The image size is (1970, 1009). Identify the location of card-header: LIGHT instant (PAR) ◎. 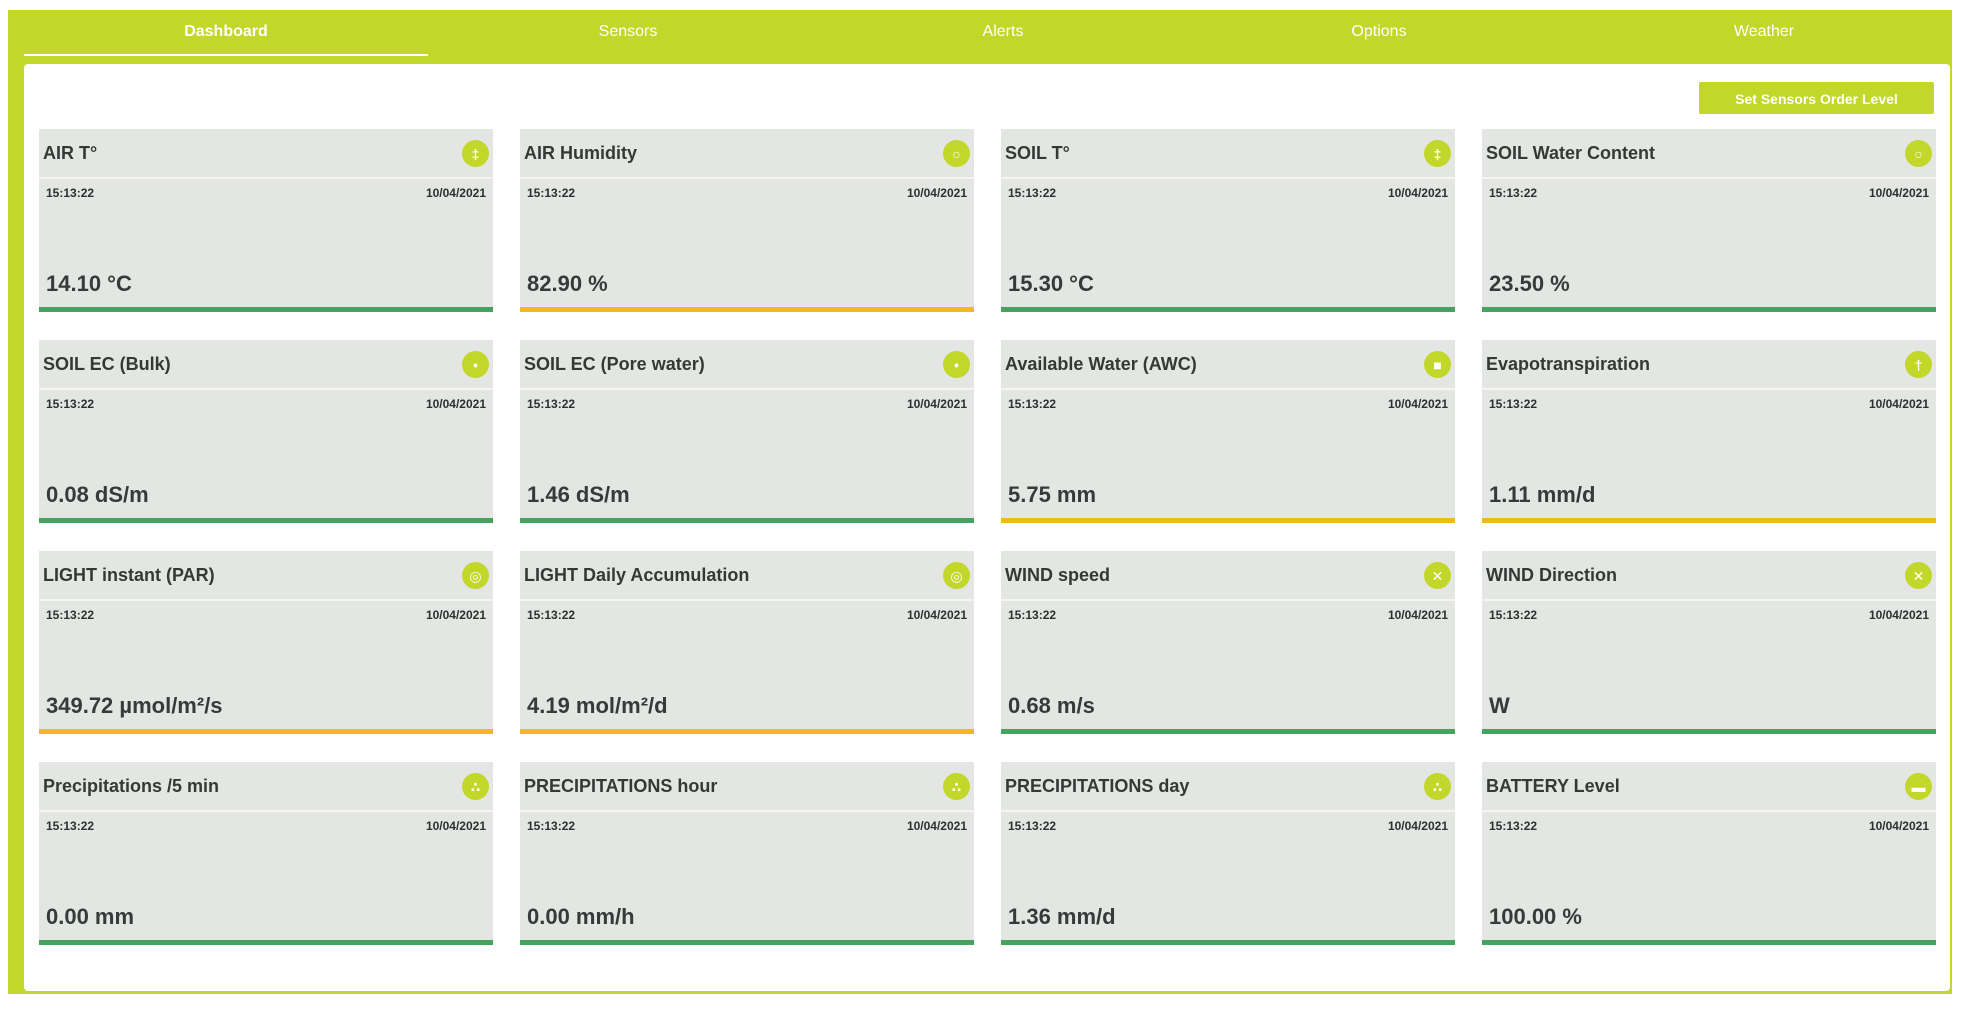
(266, 576).